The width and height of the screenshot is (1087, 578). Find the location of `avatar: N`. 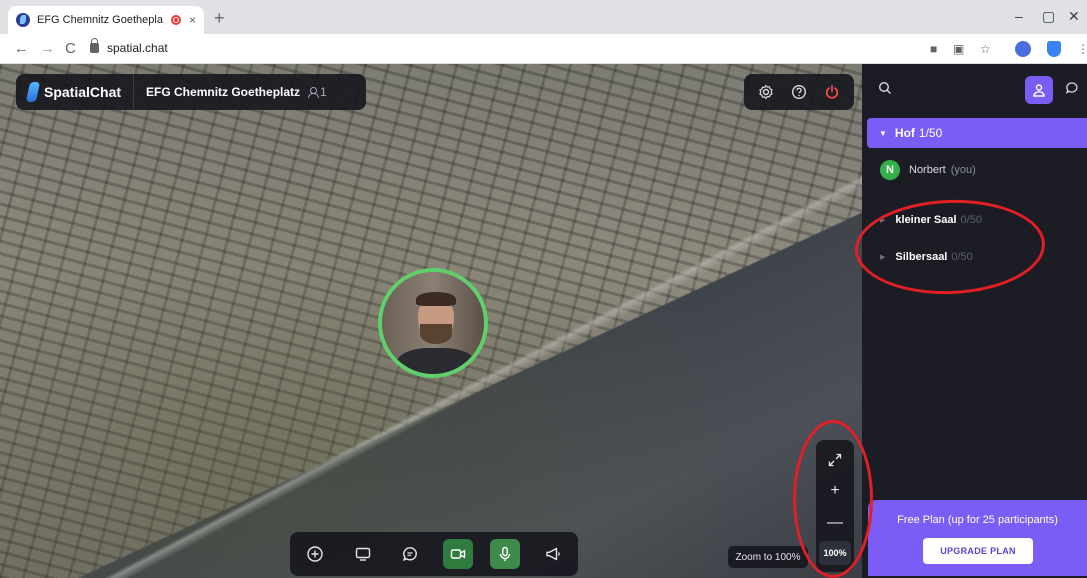

avatar: N is located at coordinates (890, 170).